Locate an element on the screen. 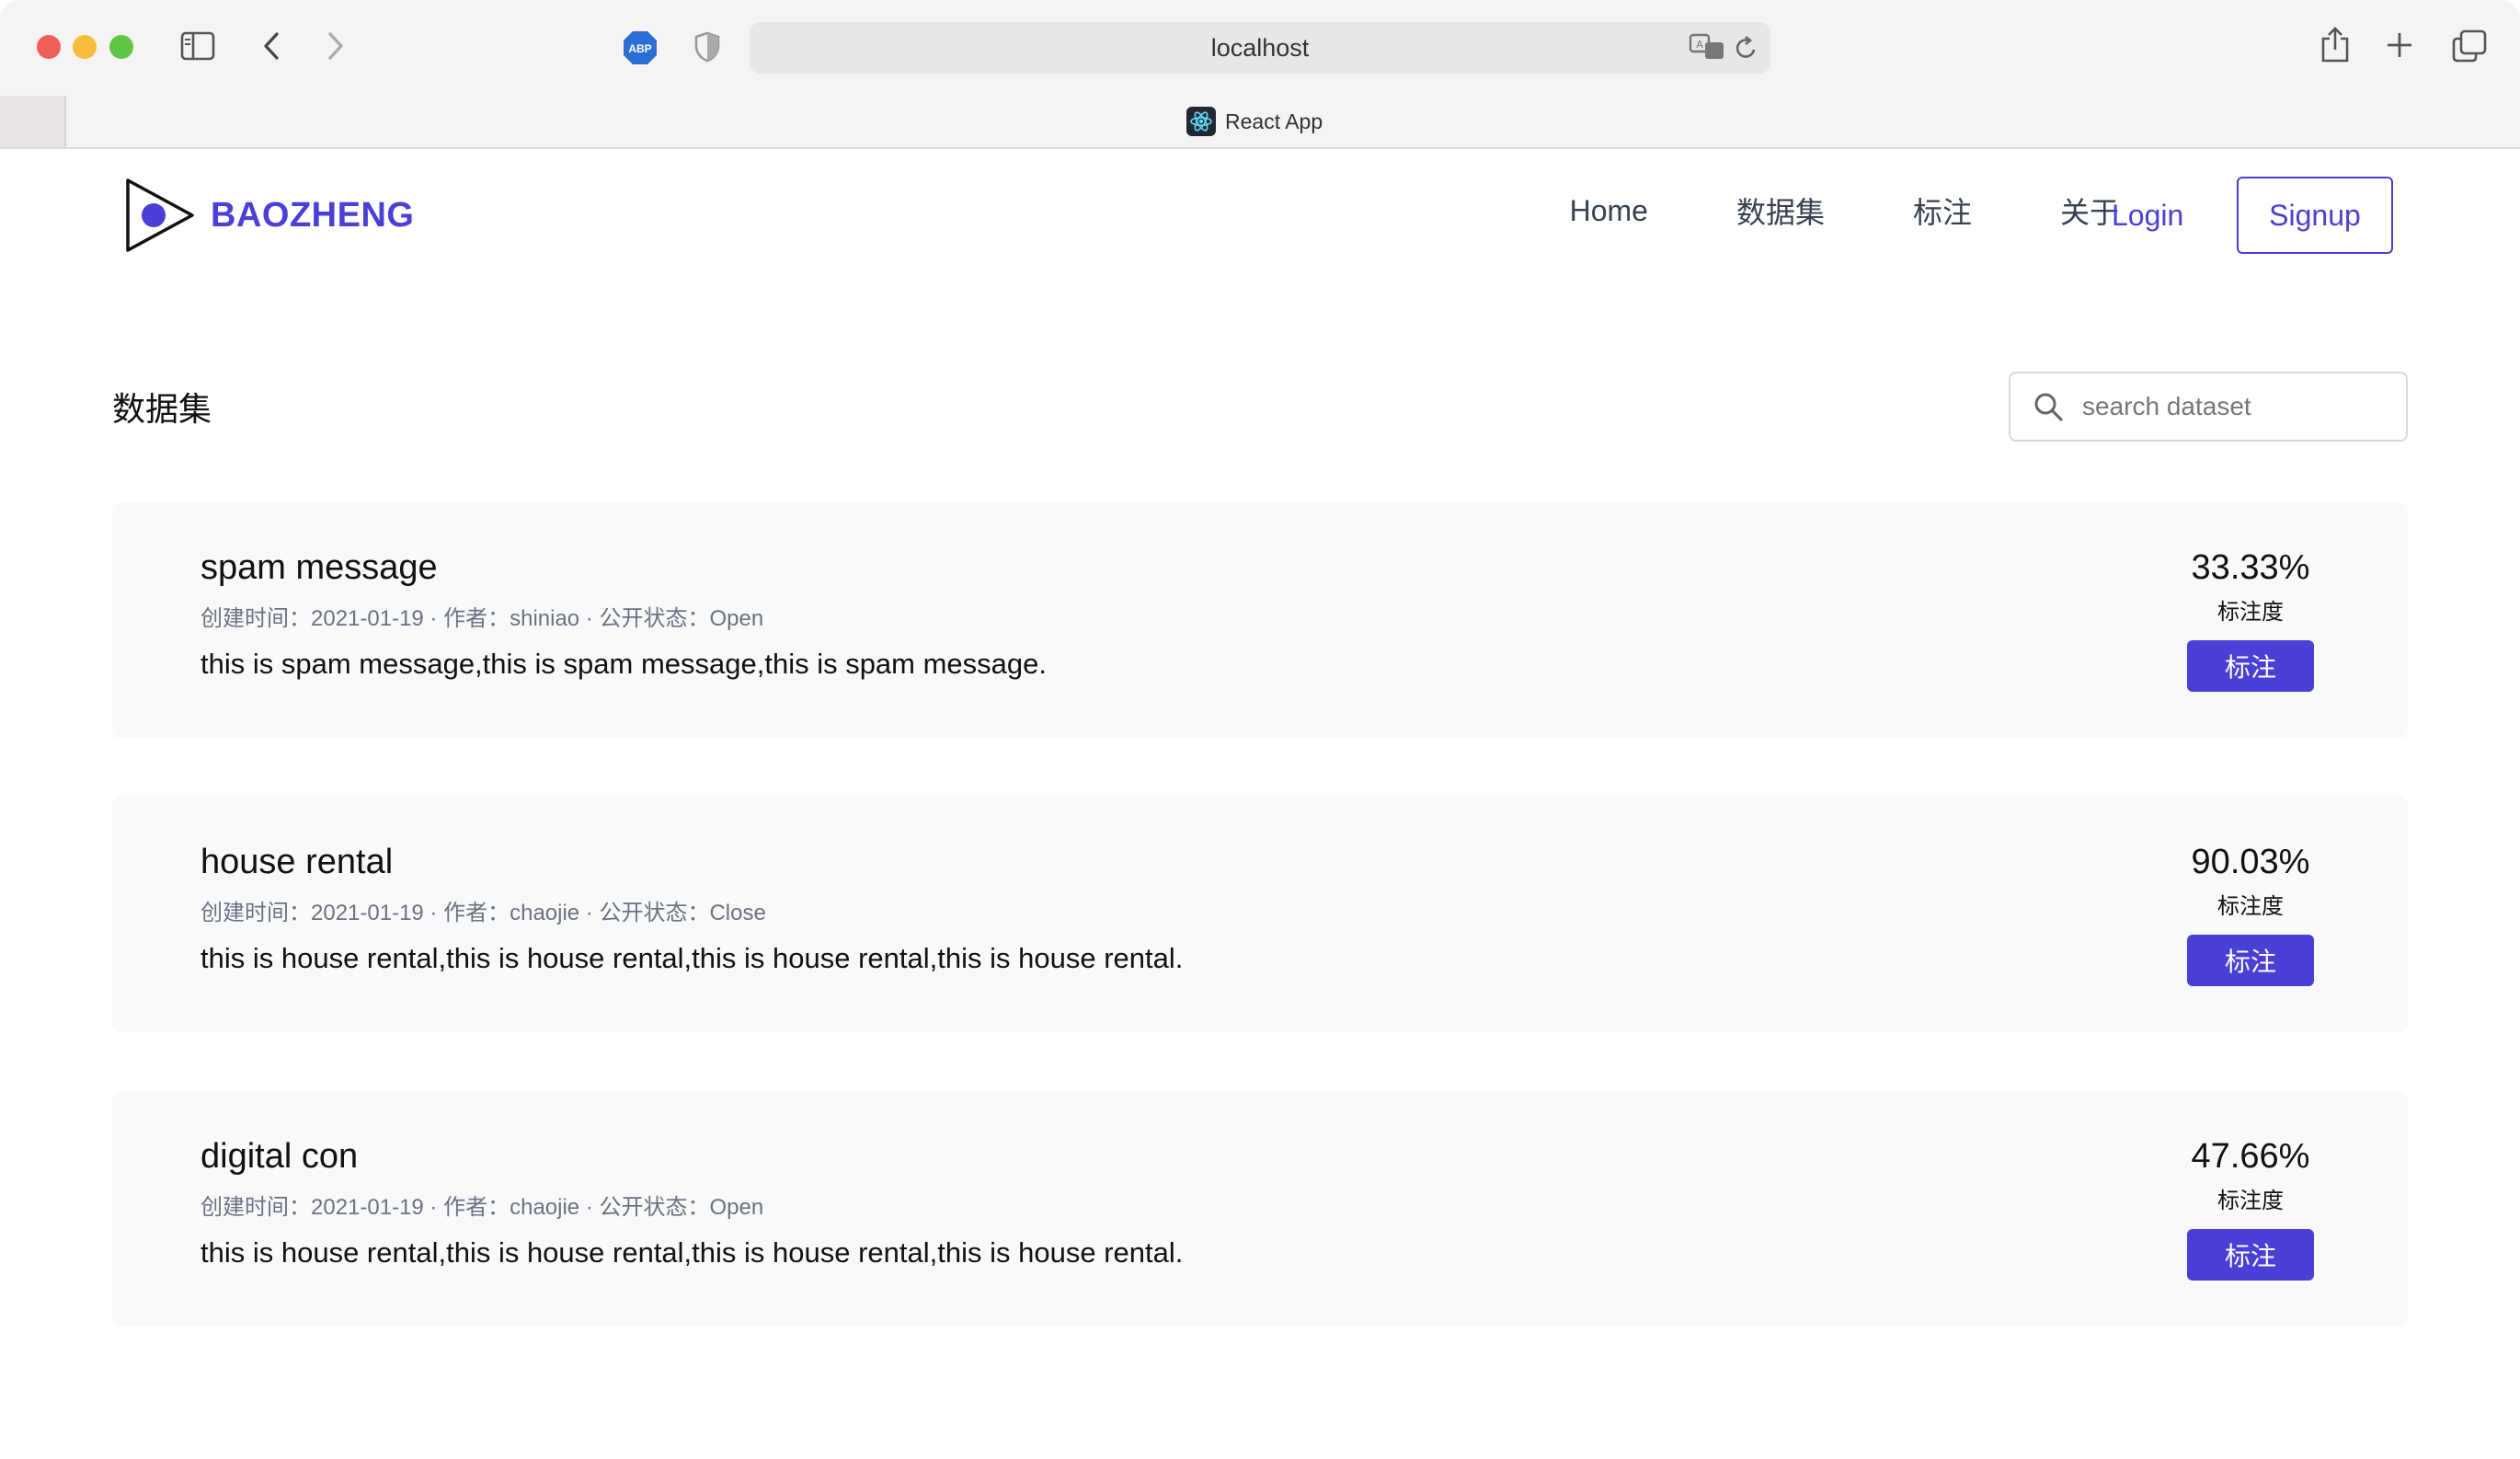  tab-bar: React App is located at coordinates (1260, 123).